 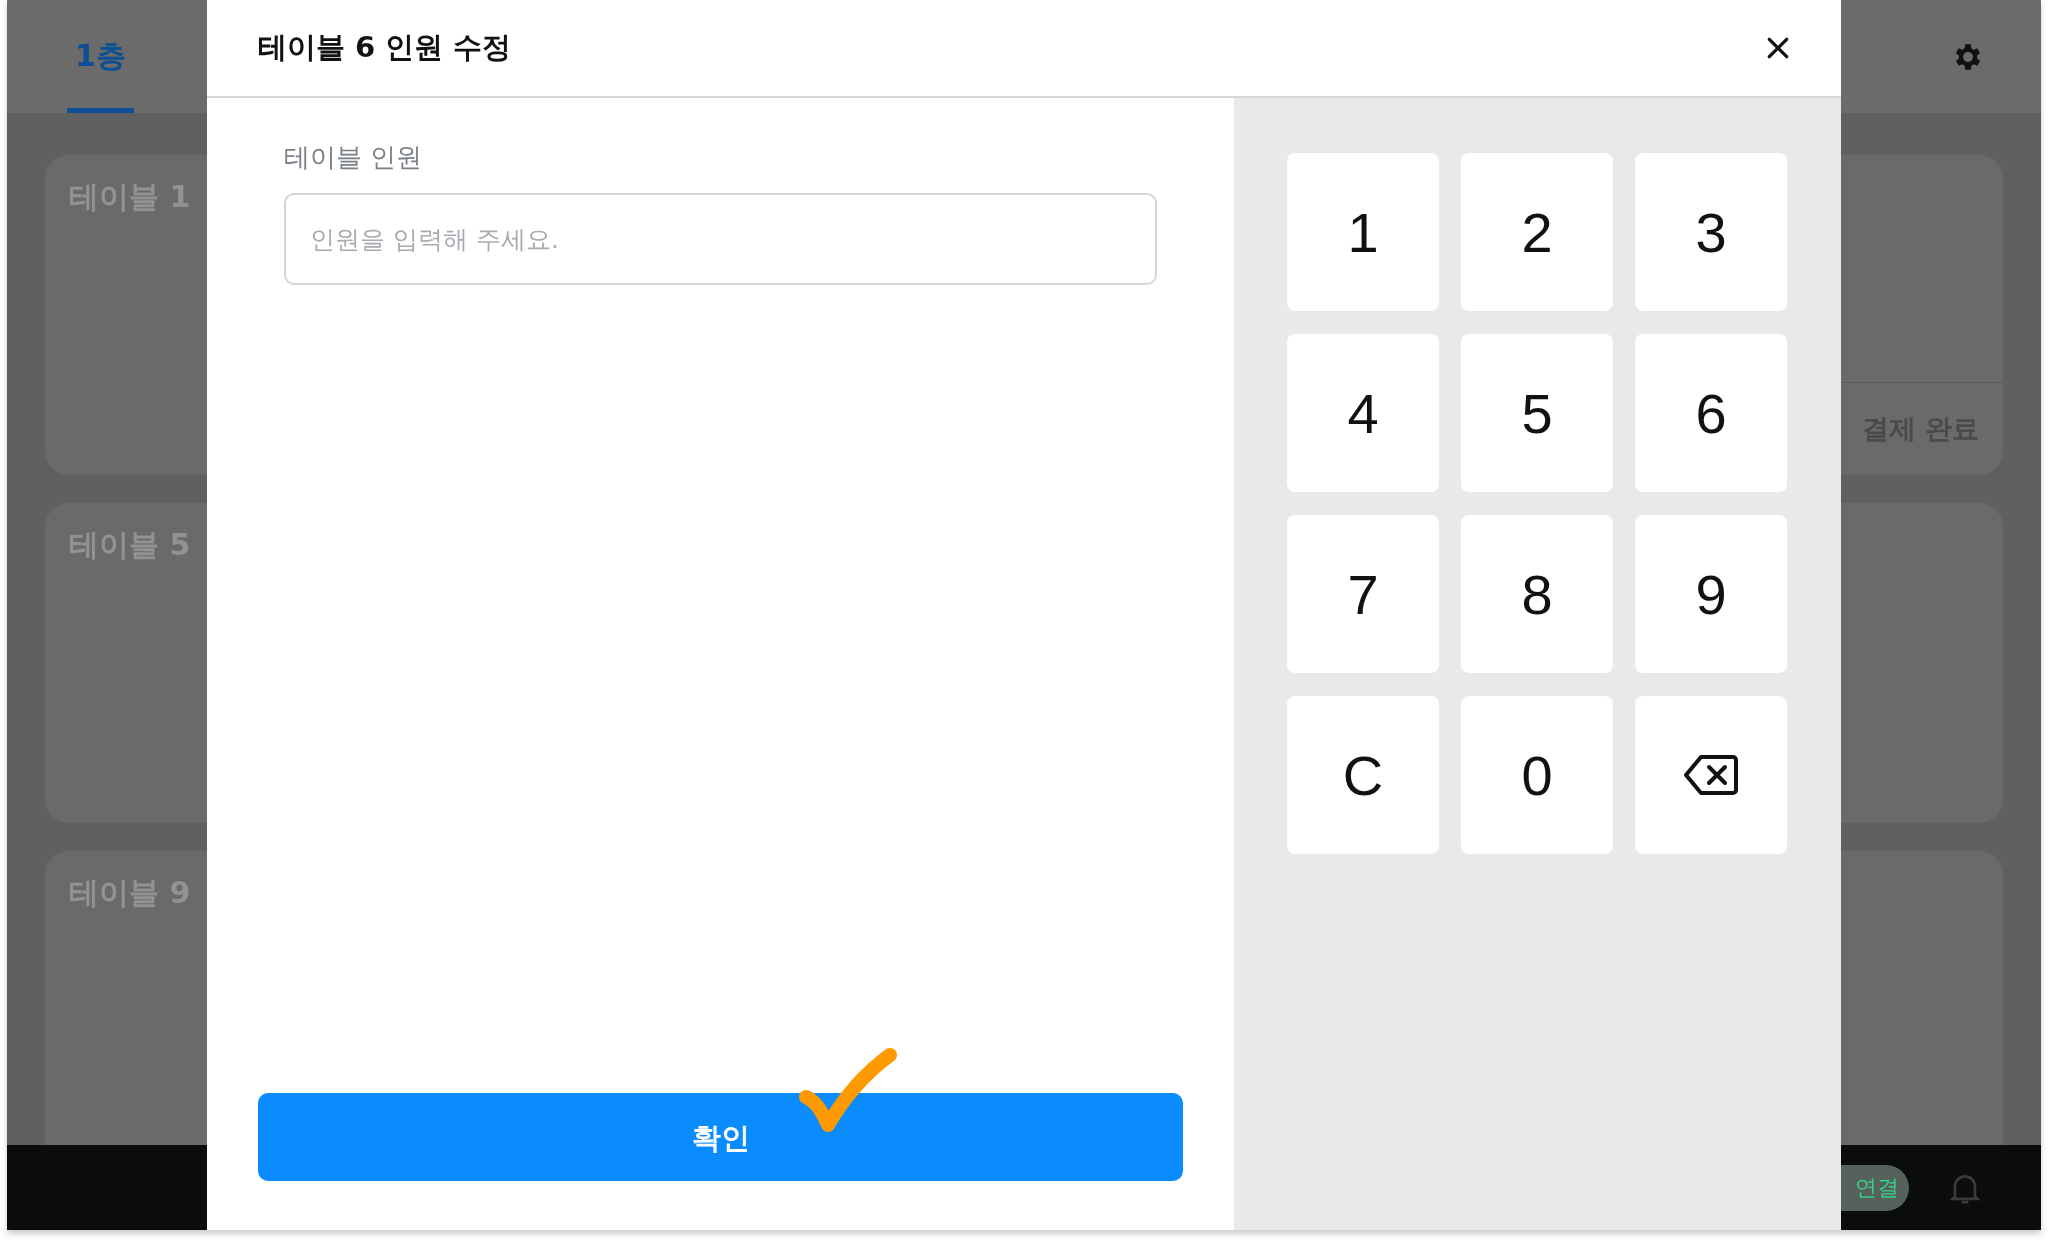 What do you see at coordinates (1537, 594) in the screenshot?
I see `keypad-key: 8` at bounding box center [1537, 594].